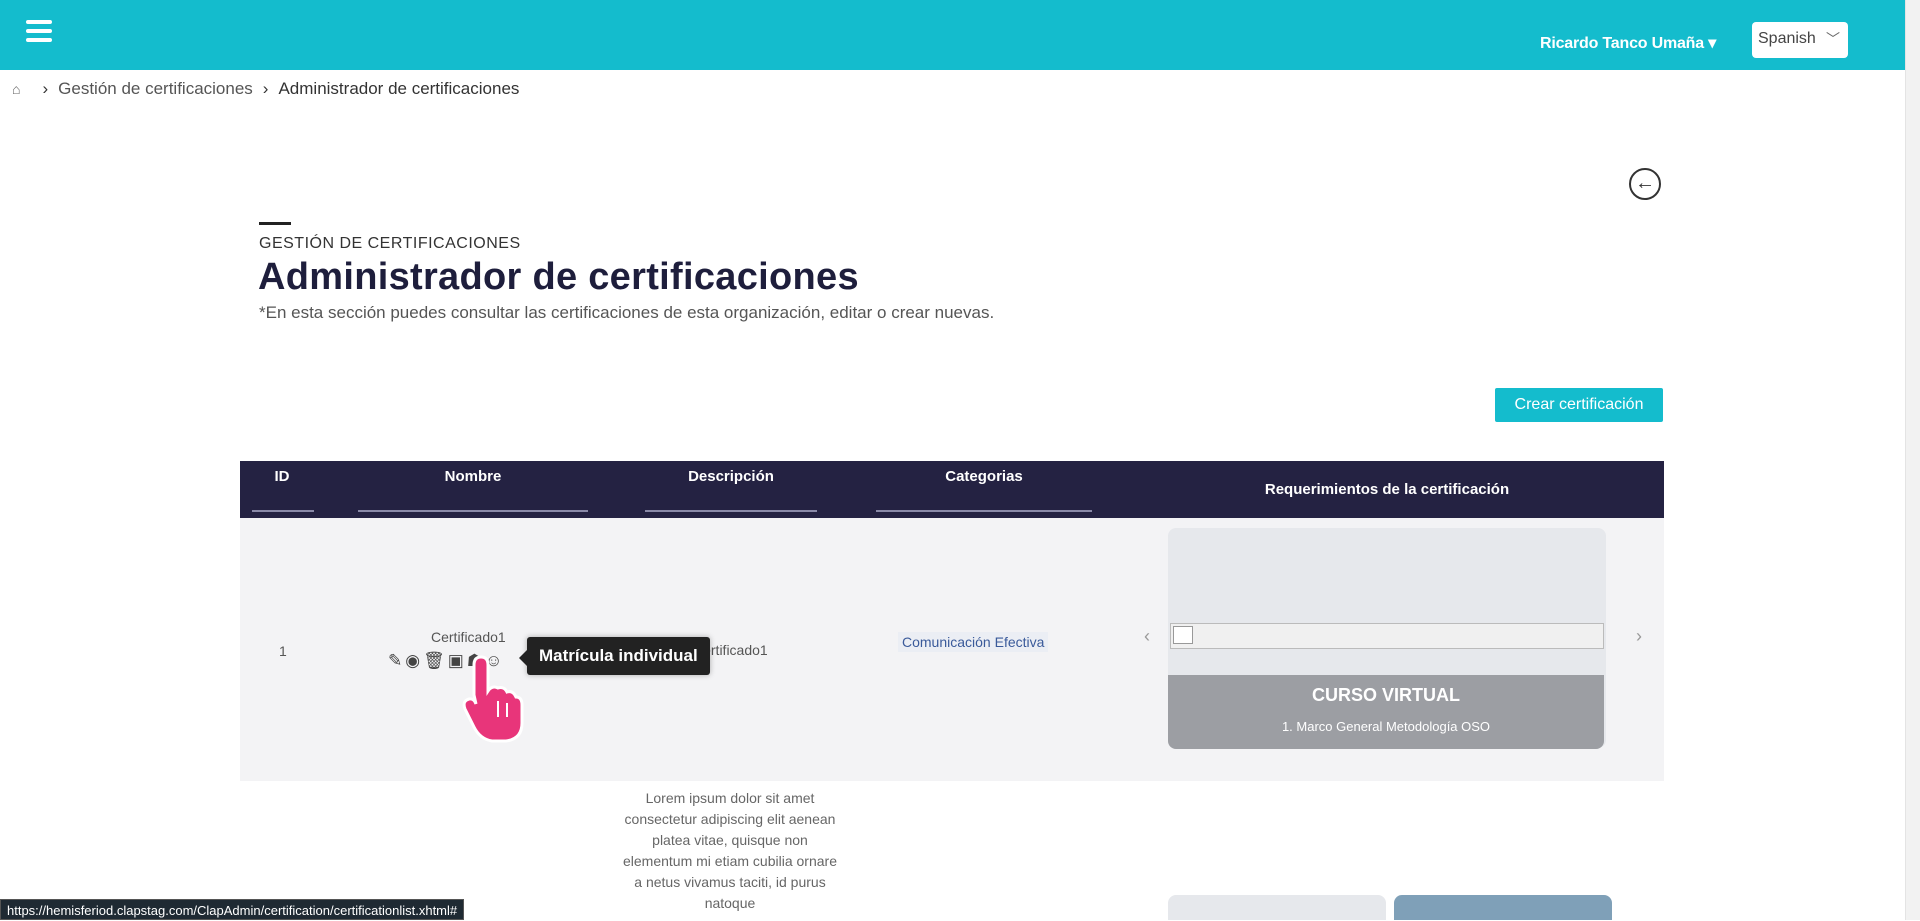 The height and width of the screenshot is (921, 1920). Describe the element at coordinates (558, 277) in the screenshot. I see `page-title: Administrador de certificaciones` at that location.